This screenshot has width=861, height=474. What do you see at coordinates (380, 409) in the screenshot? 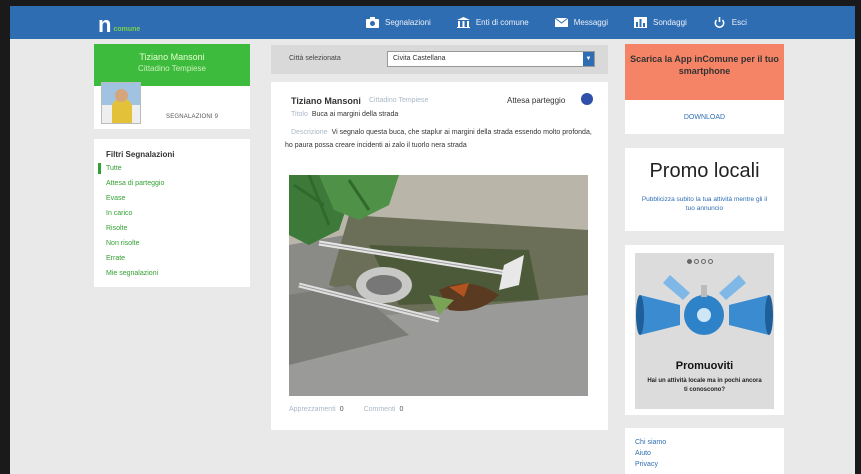
I see `comments-label: Commenti` at bounding box center [380, 409].